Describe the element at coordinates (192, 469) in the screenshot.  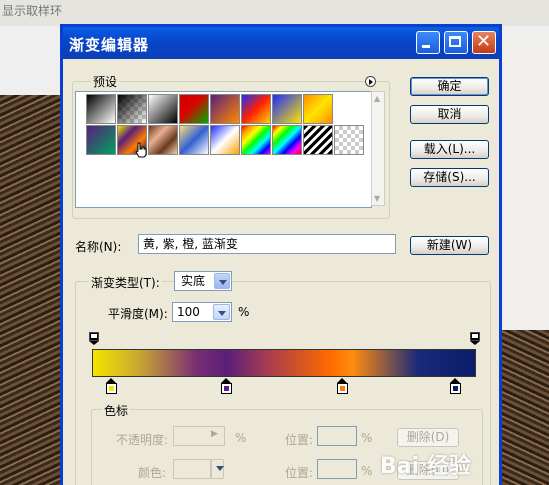
I see `color-swatch` at that location.